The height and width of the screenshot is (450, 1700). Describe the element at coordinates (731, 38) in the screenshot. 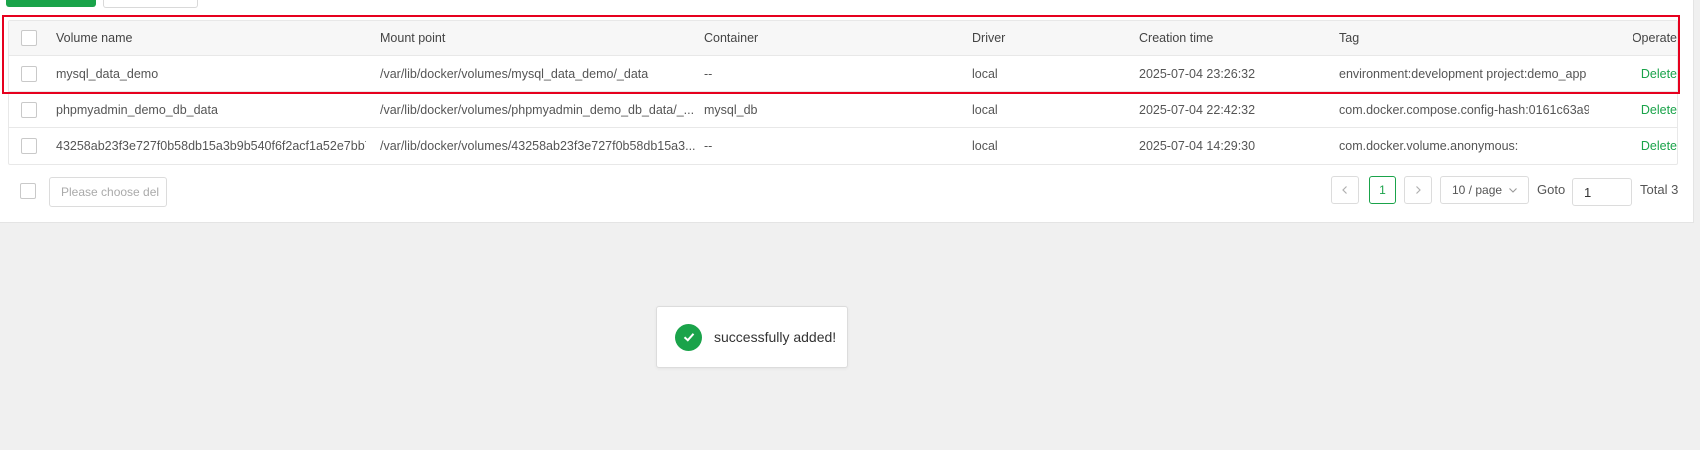

I see `header-container: Container` at that location.